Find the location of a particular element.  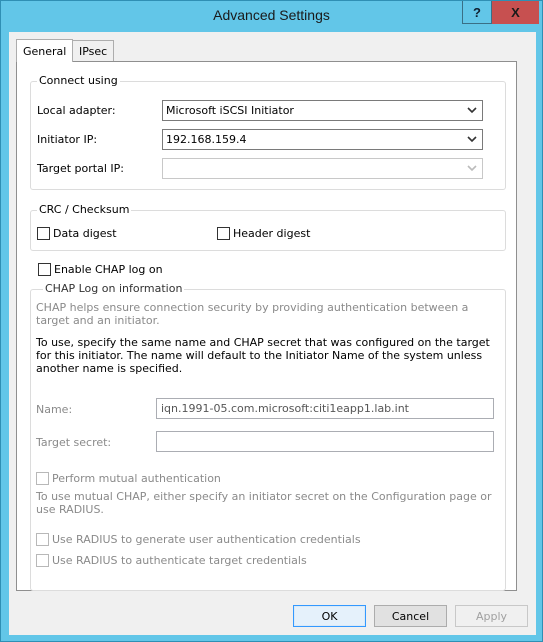

close-icon: X is located at coordinates (515, 12).